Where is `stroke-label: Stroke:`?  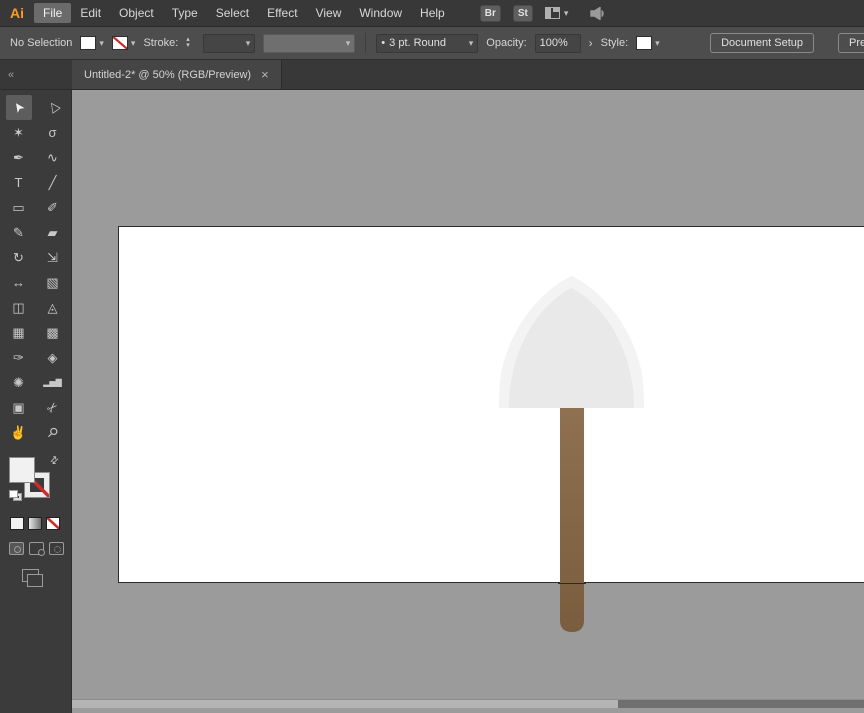
stroke-label: Stroke: is located at coordinates (160, 43).